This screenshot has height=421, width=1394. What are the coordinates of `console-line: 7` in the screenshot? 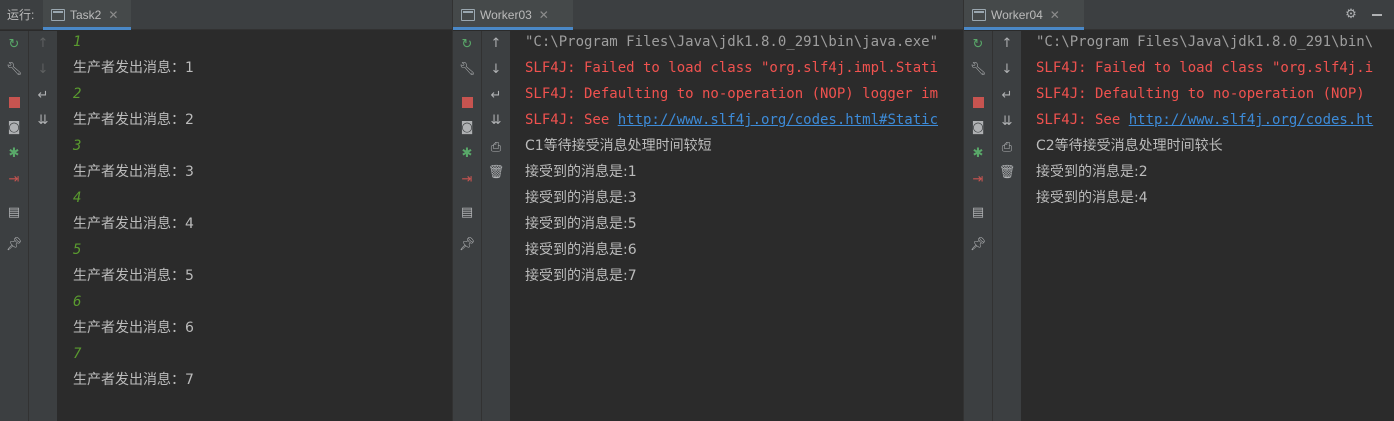 It's located at (77, 354).